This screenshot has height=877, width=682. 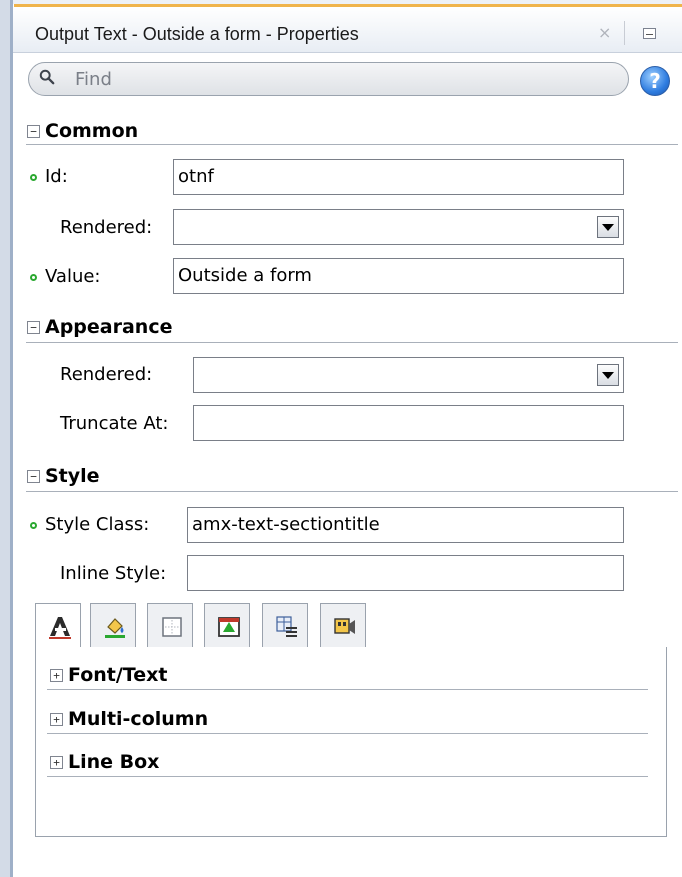 What do you see at coordinates (113, 762) in the screenshot?
I see `group-title-line-box: Line Box` at bounding box center [113, 762].